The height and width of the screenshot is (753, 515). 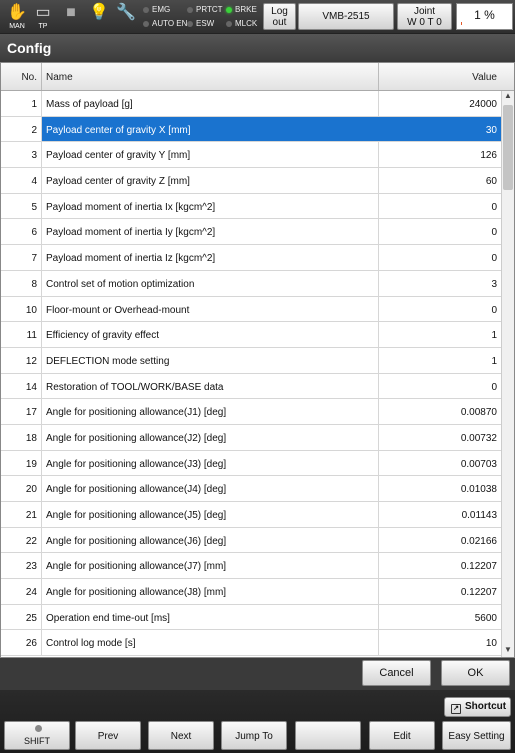 I want to click on scroll-down-icon: ▼, so click(x=508, y=651).